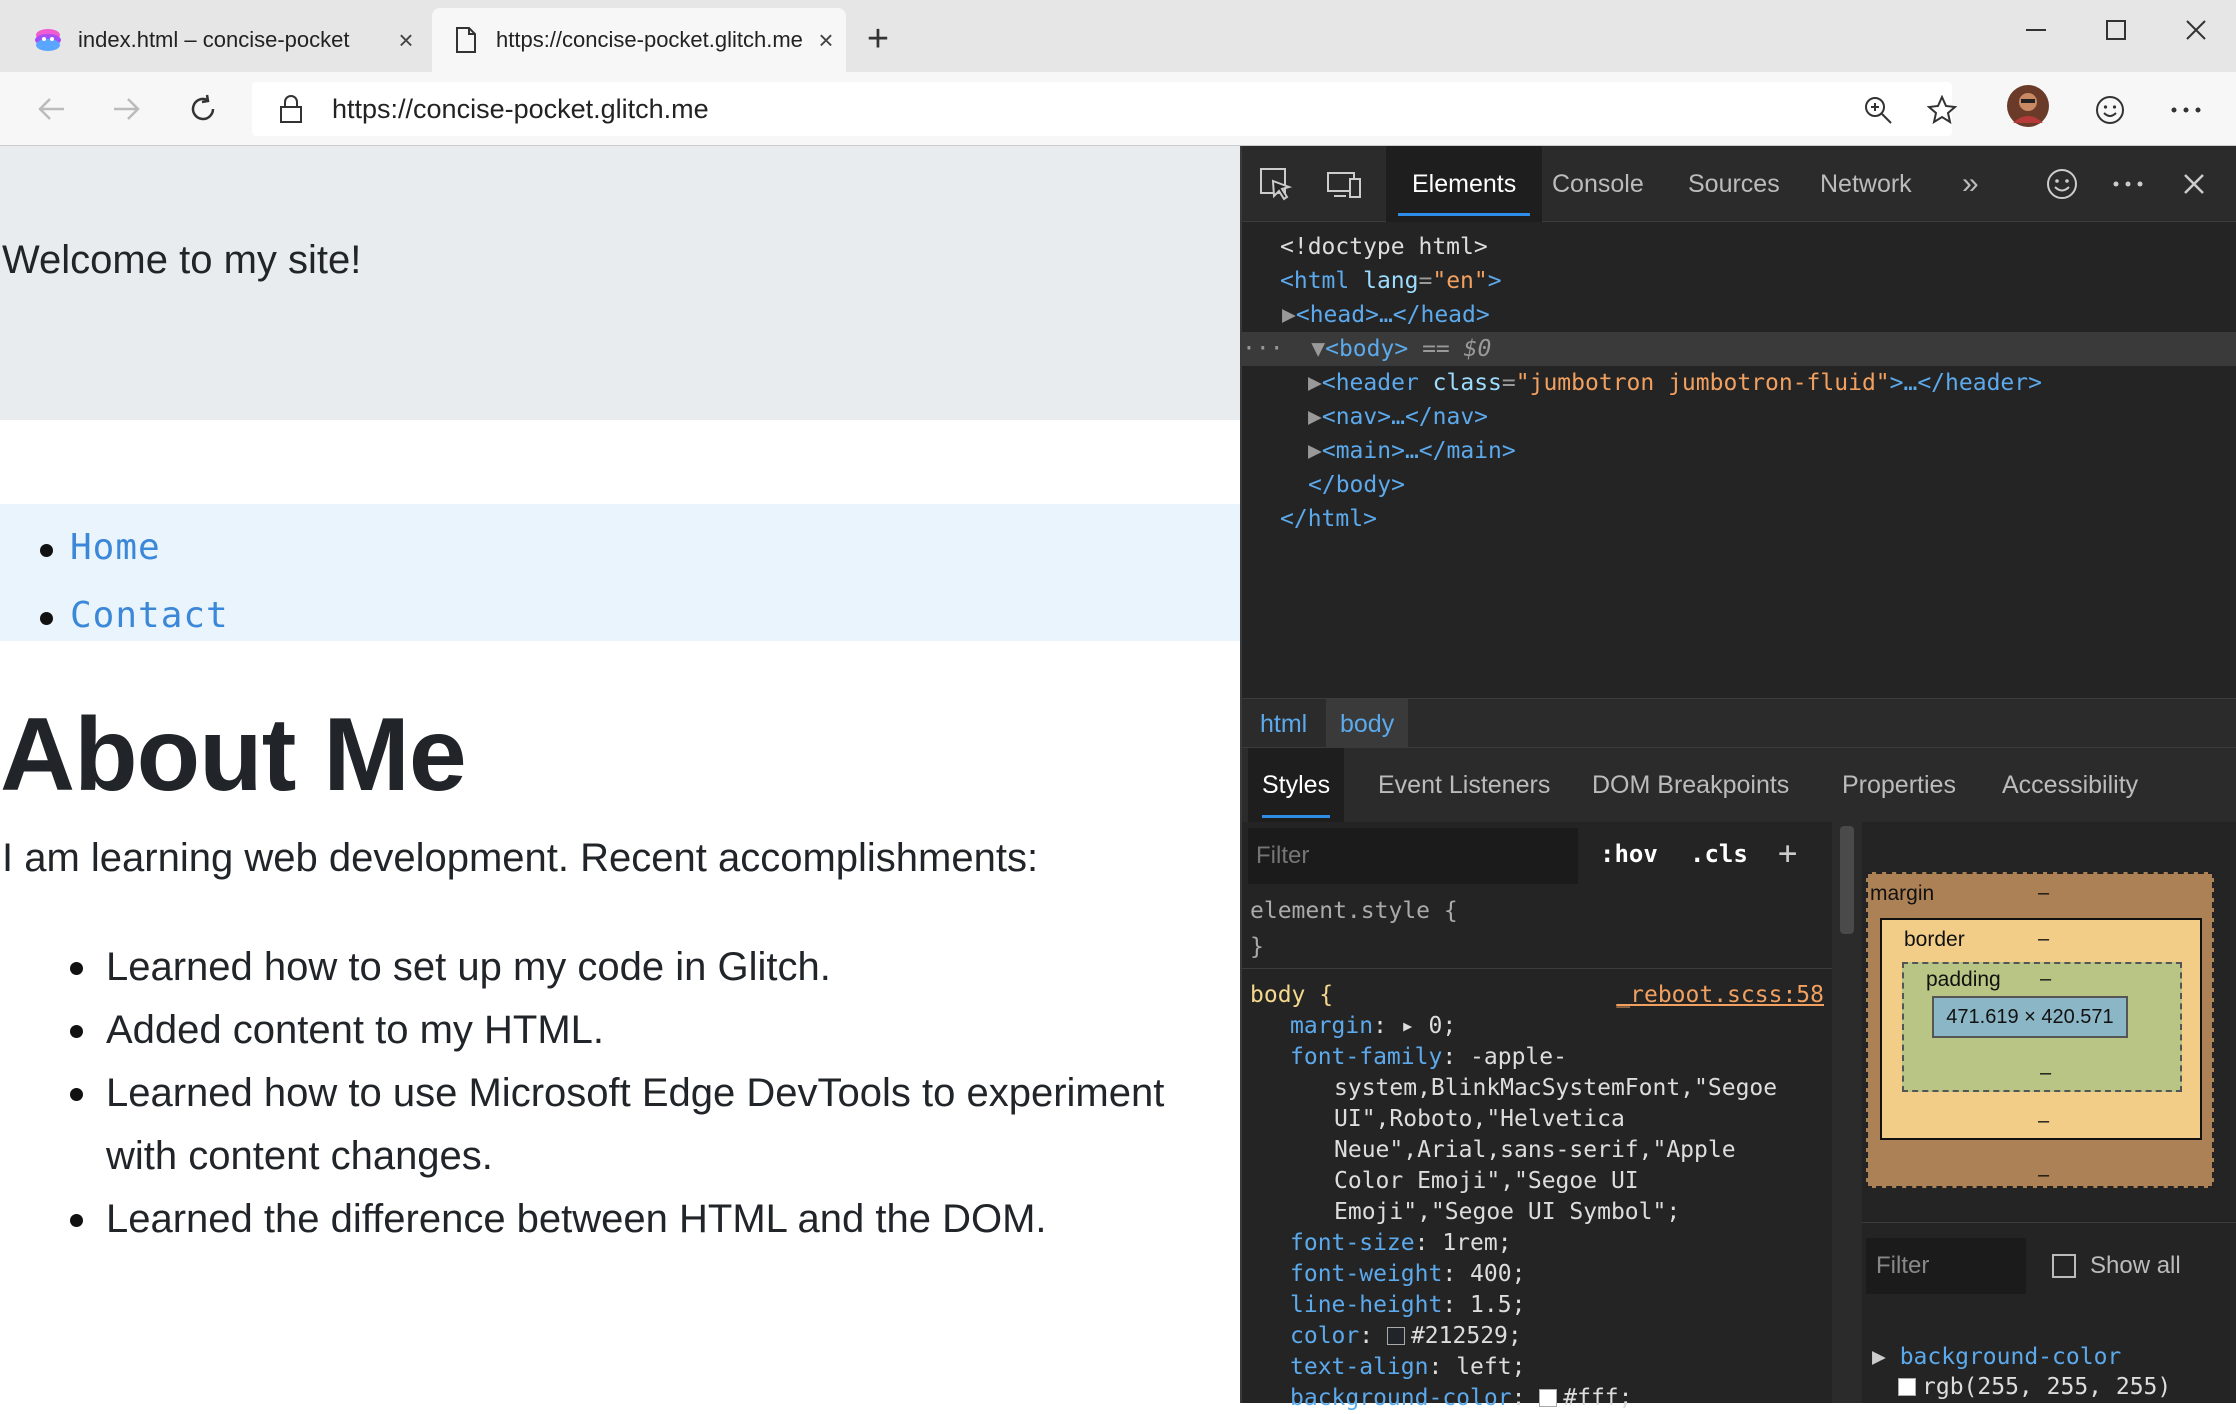  Describe the element at coordinates (1460, 281) in the screenshot. I see `lang-value: "en"` at that location.